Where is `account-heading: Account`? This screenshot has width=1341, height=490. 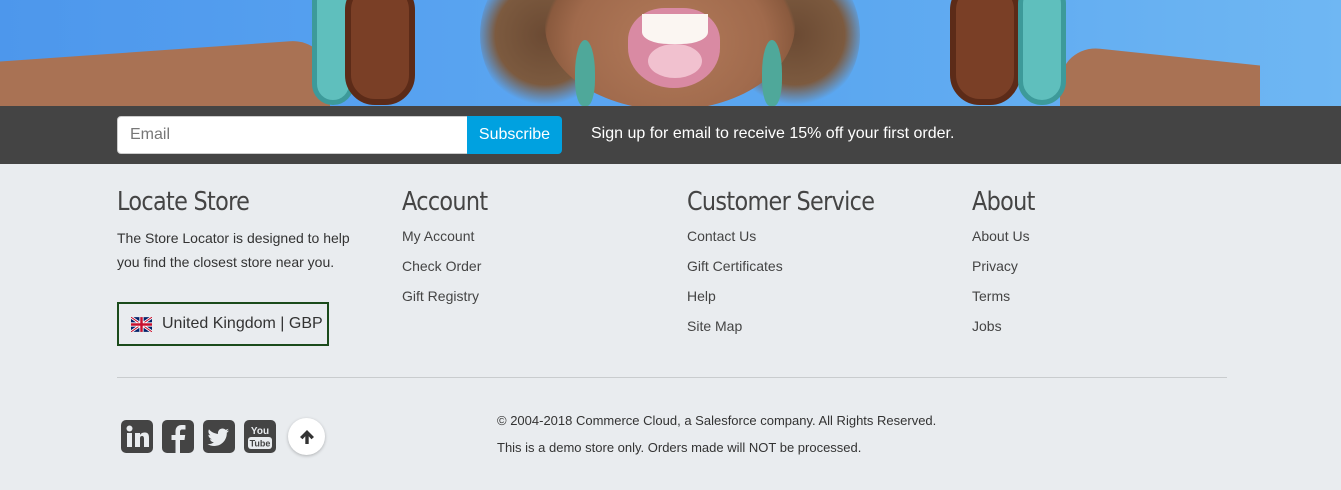
account-heading: Account is located at coordinates (445, 202).